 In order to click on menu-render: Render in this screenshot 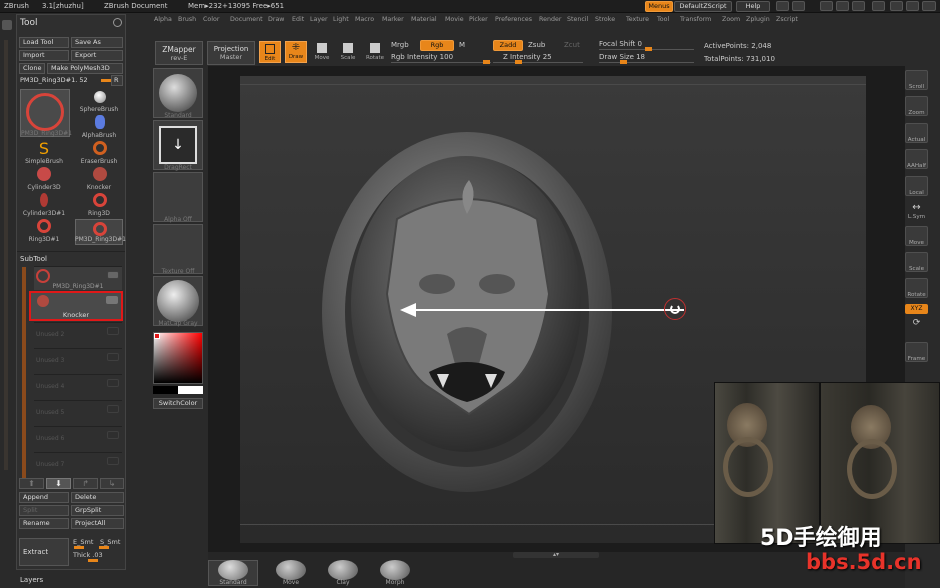, I will do `click(550, 19)`.